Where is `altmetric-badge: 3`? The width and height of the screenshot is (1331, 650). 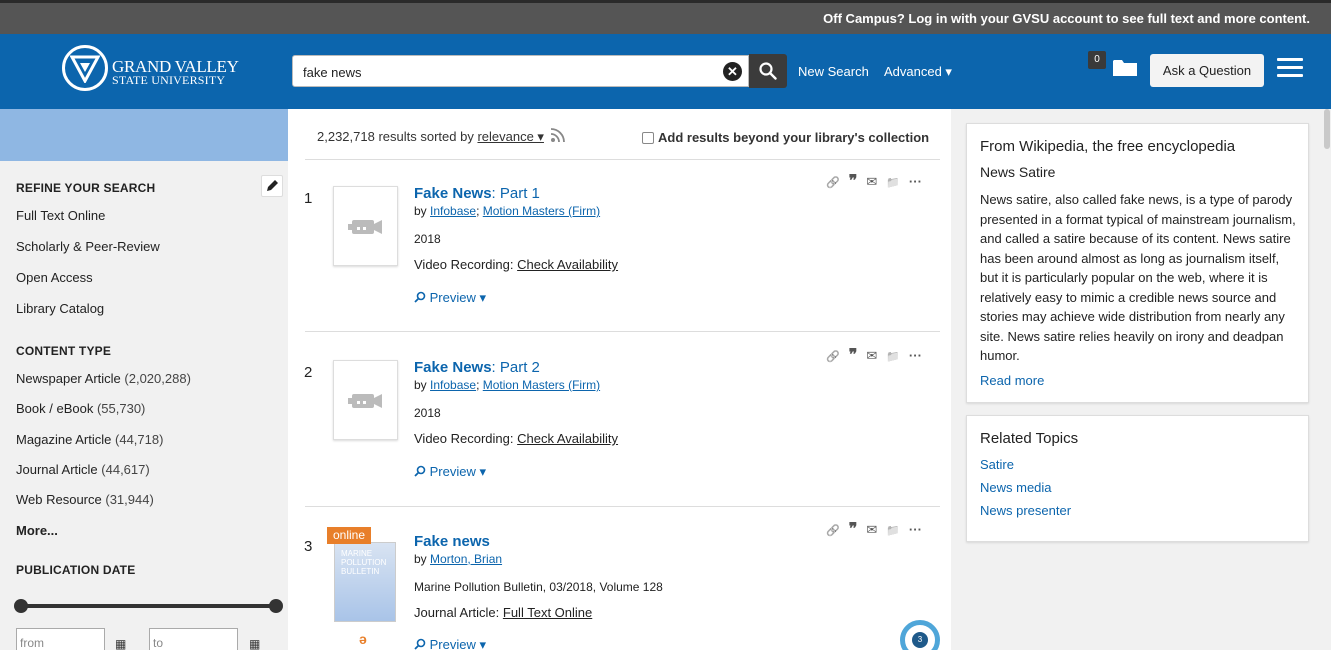
altmetric-badge: 3 is located at coordinates (920, 635).